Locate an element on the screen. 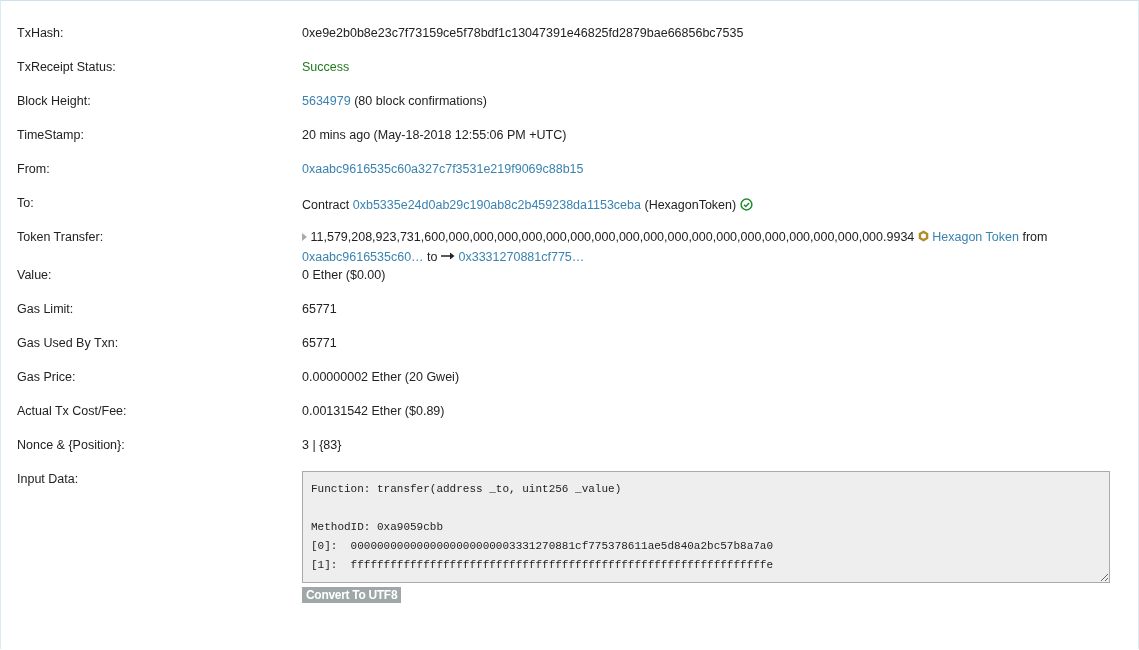 This screenshot has width=1139, height=650. value-text: 20 mins ago (May-18-2018 12:55:06 PM +UTC) is located at coordinates (434, 135).